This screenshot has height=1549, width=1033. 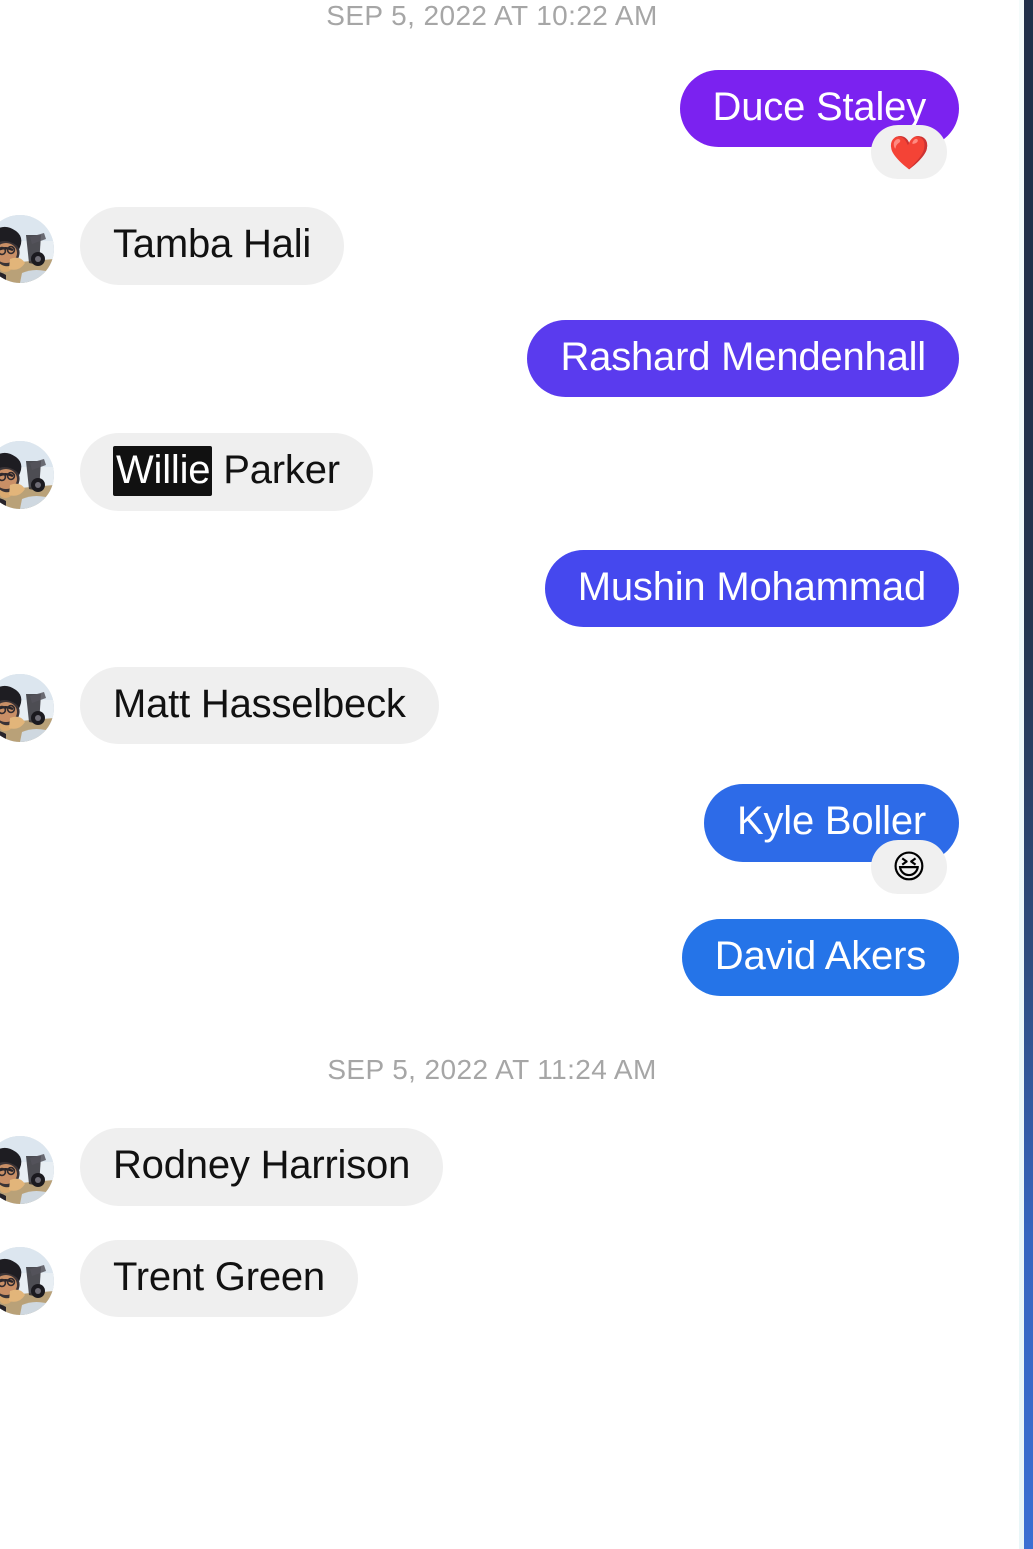 I want to click on message-row-incoming: Trent Green, so click(x=512, y=1278).